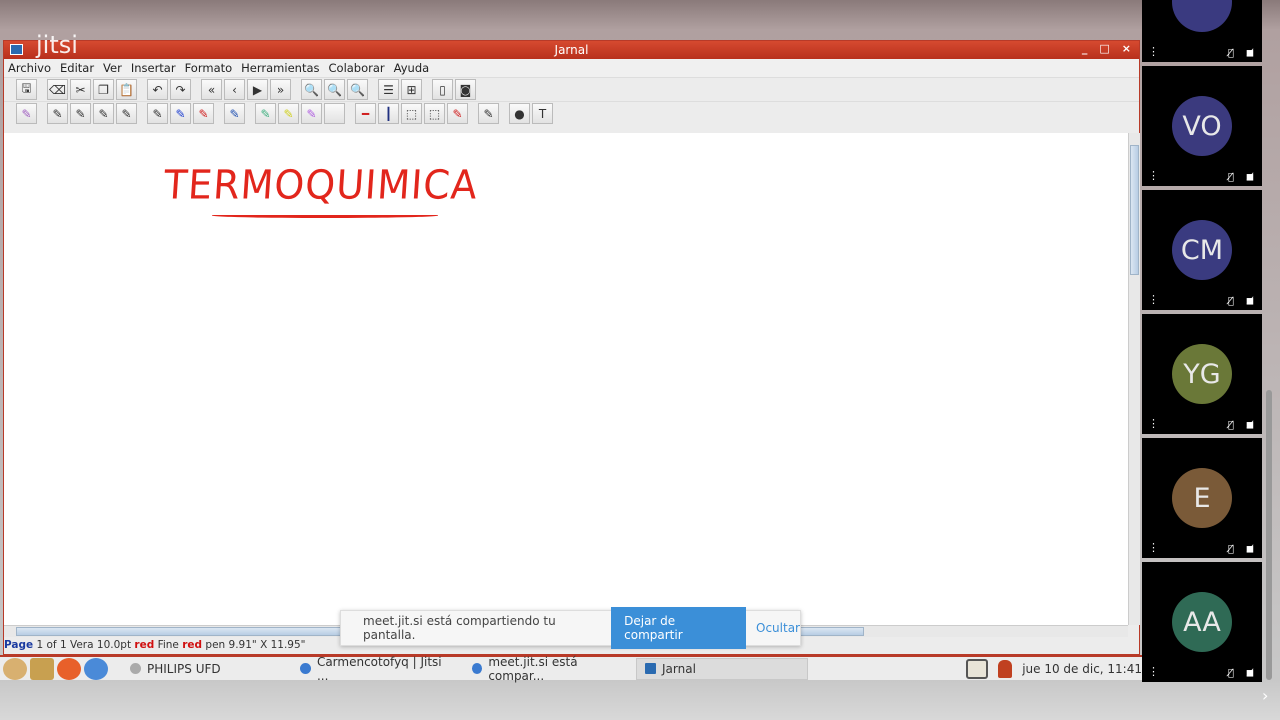 This screenshot has height=720, width=1280. What do you see at coordinates (679, 628) in the screenshot?
I see `stop-sharing-button: Dejar de compartir` at bounding box center [679, 628].